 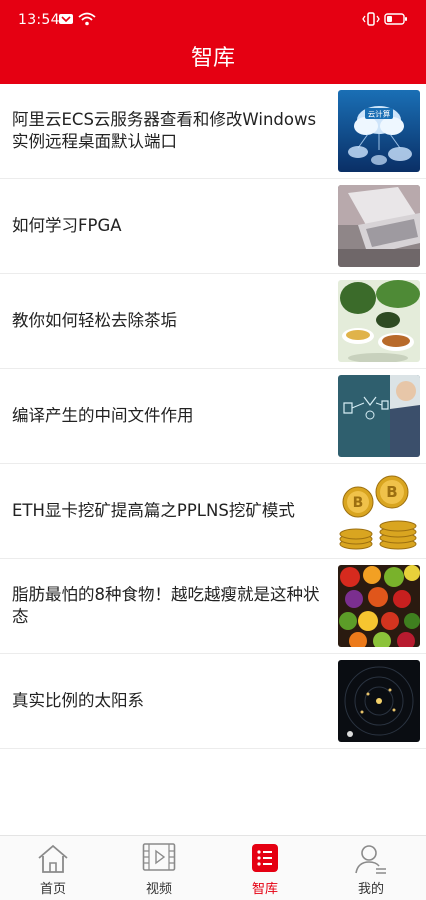 I want to click on article-thumbnail: 云计算, so click(x=379, y=131).